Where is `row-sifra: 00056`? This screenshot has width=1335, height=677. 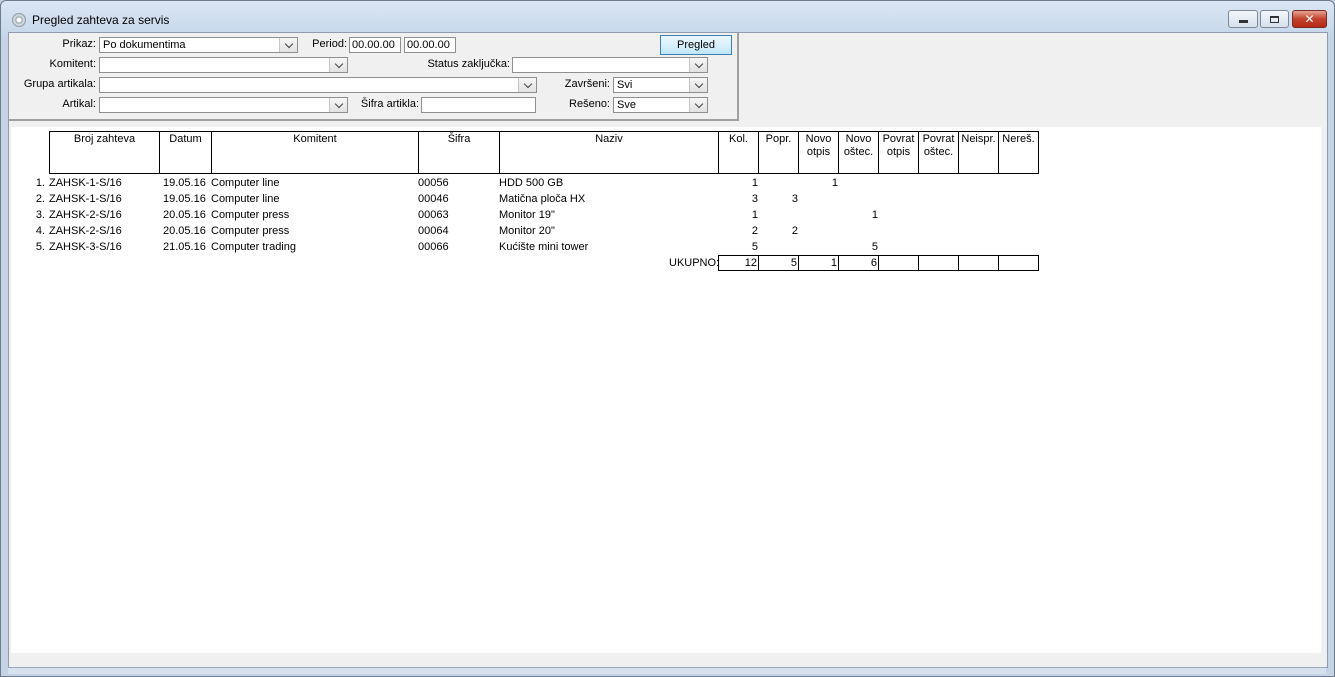
row-sifra: 00056 is located at coordinates (433, 183).